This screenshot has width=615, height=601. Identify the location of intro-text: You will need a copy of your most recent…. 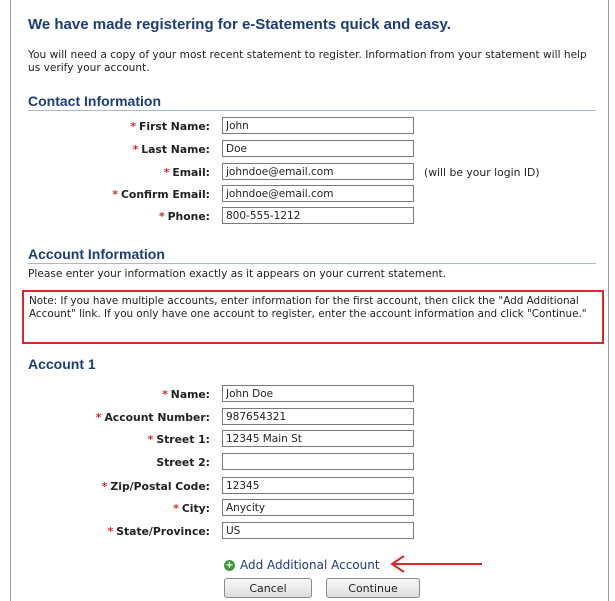
(307, 61).